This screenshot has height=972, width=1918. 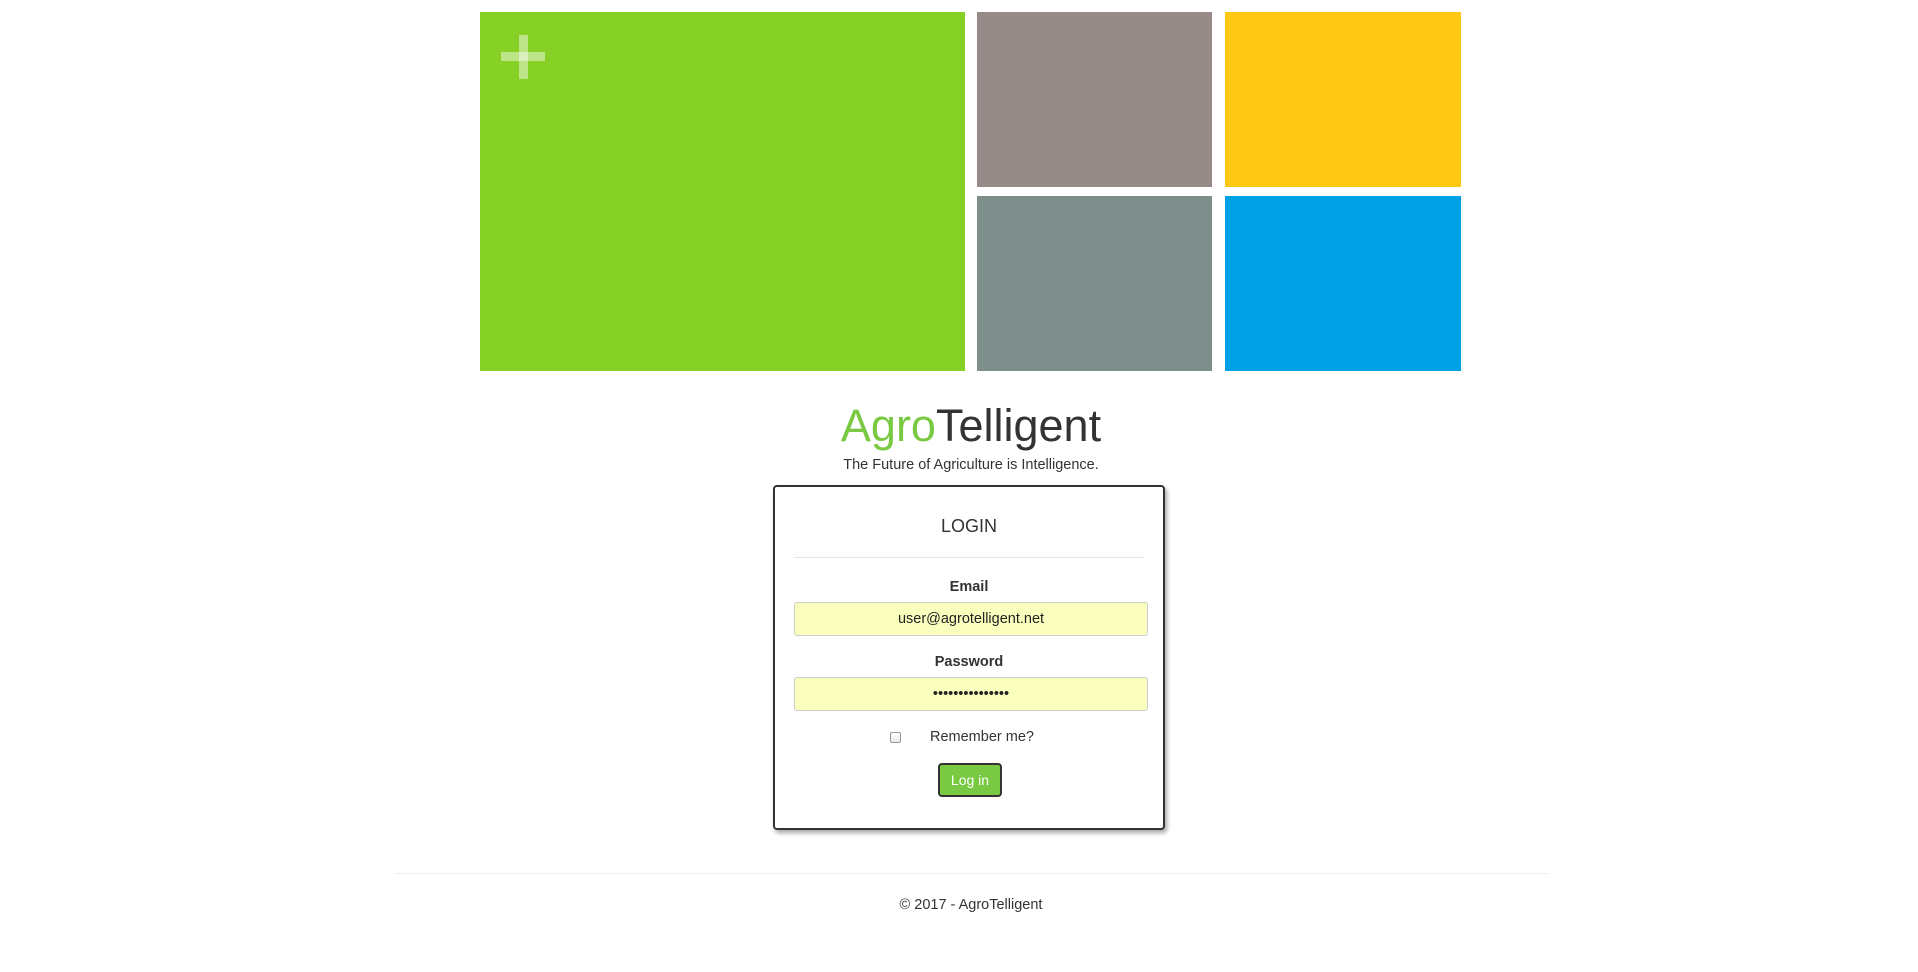 What do you see at coordinates (895, 737) in the screenshot?
I see `remember-me-checkbox` at bounding box center [895, 737].